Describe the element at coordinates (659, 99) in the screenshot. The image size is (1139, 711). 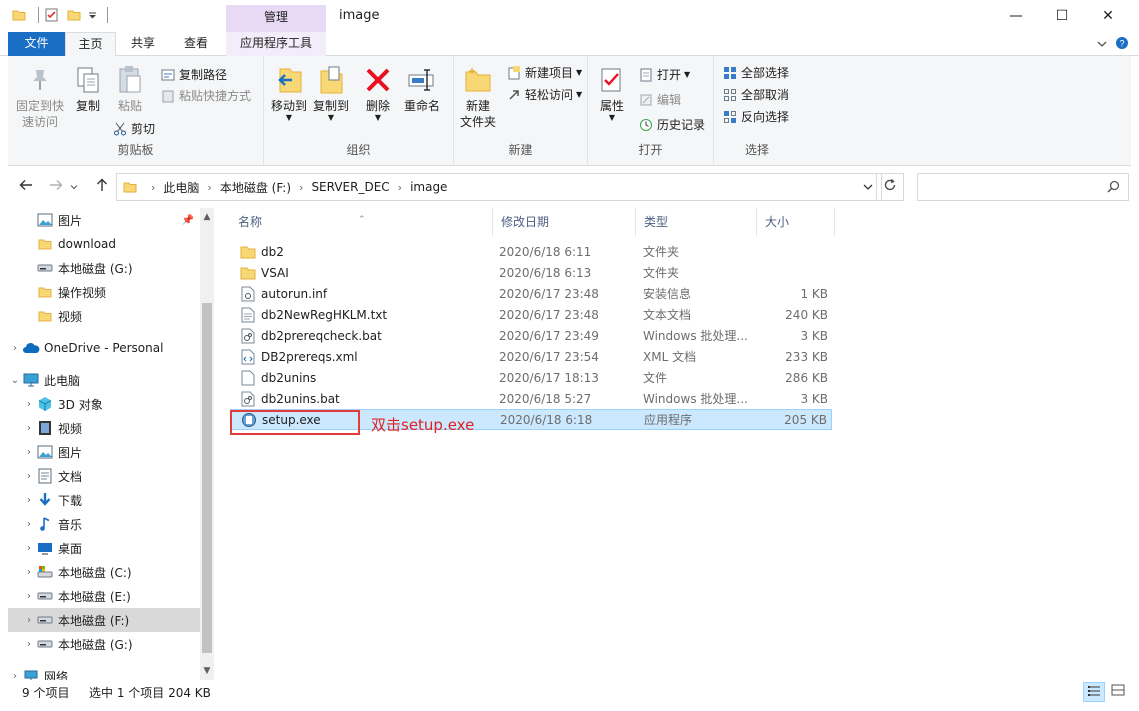
I see `edit-button: 编辑` at that location.